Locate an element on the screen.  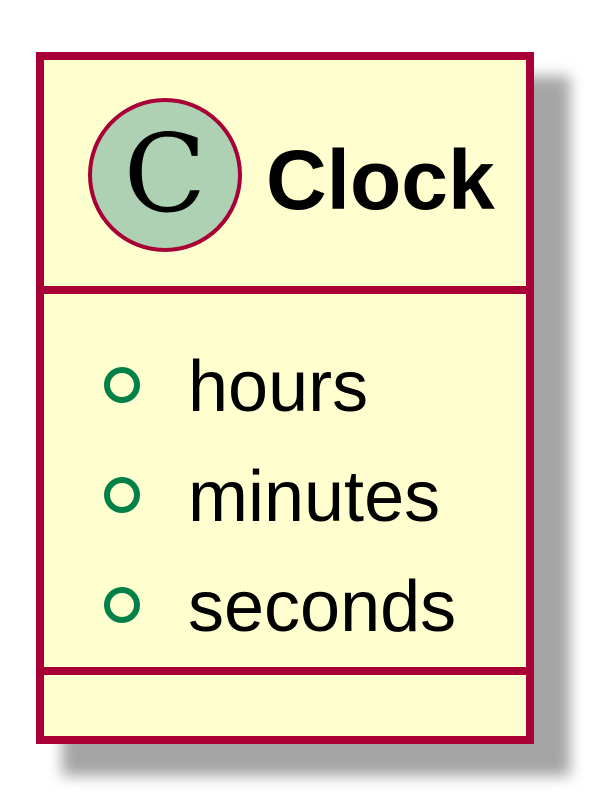
attribute-name: seconds is located at coordinates (322, 607).